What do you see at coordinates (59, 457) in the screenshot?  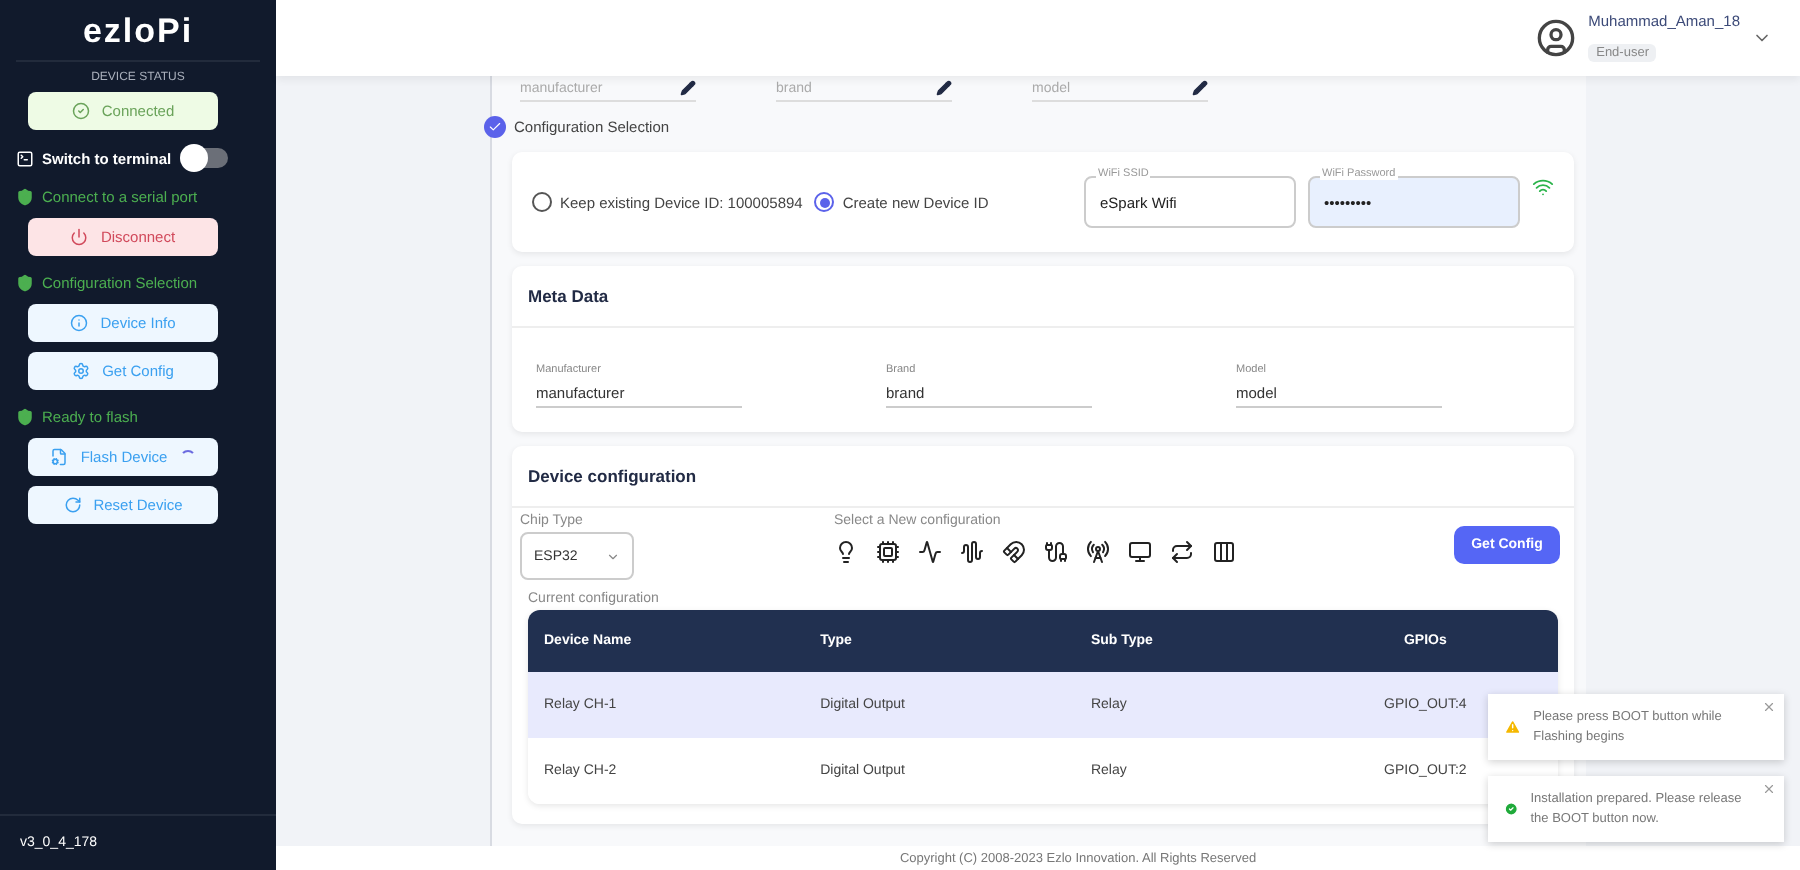 I see `file-gear-icon` at bounding box center [59, 457].